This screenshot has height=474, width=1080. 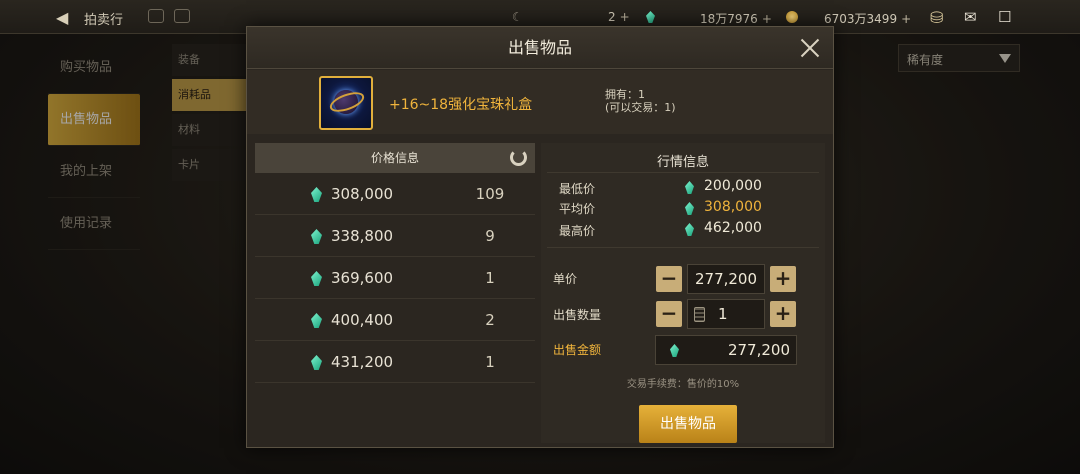 What do you see at coordinates (683, 247) in the screenshot?
I see `divider` at bounding box center [683, 247].